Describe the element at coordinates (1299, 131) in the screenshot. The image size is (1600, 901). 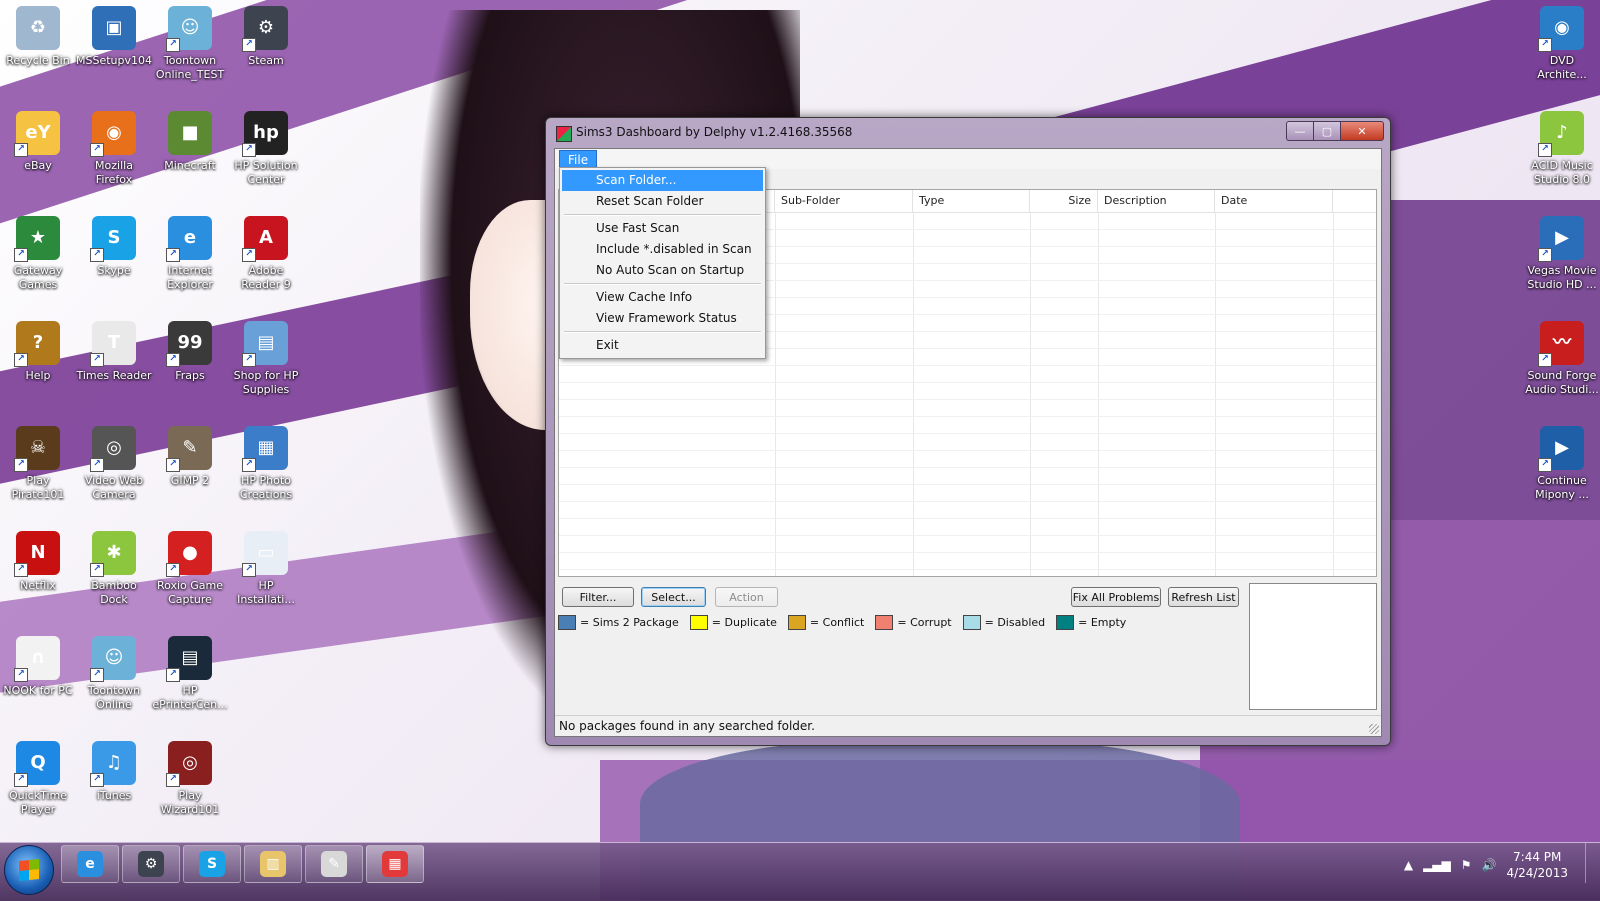
I see `minimize-button: —` at that location.